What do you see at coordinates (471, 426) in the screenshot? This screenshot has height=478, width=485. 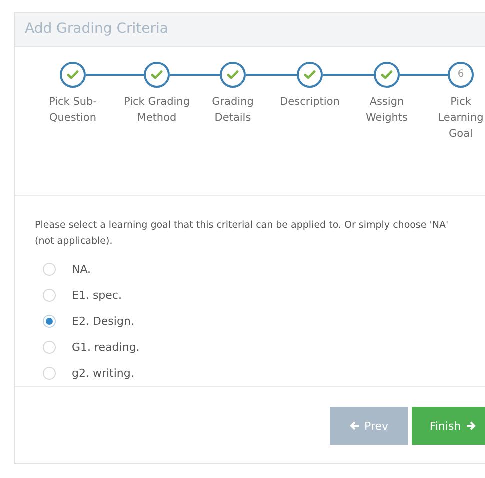 I see `arrow-right-icon` at bounding box center [471, 426].